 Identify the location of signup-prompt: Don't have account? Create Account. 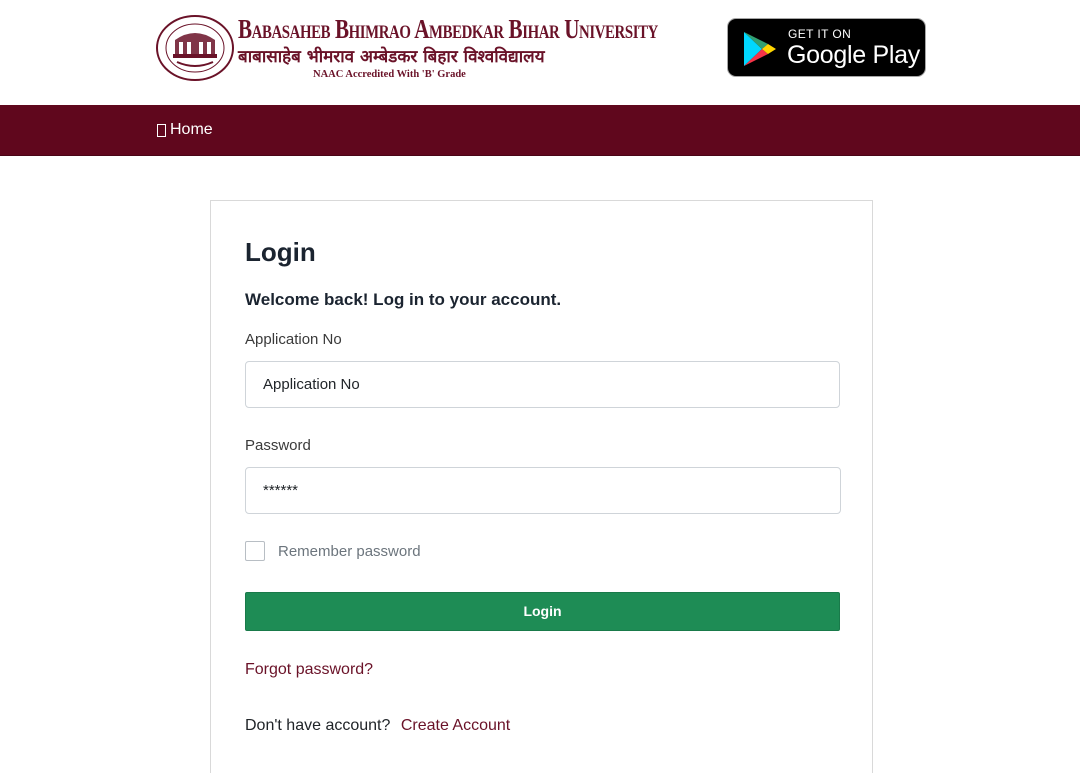
(377, 726).